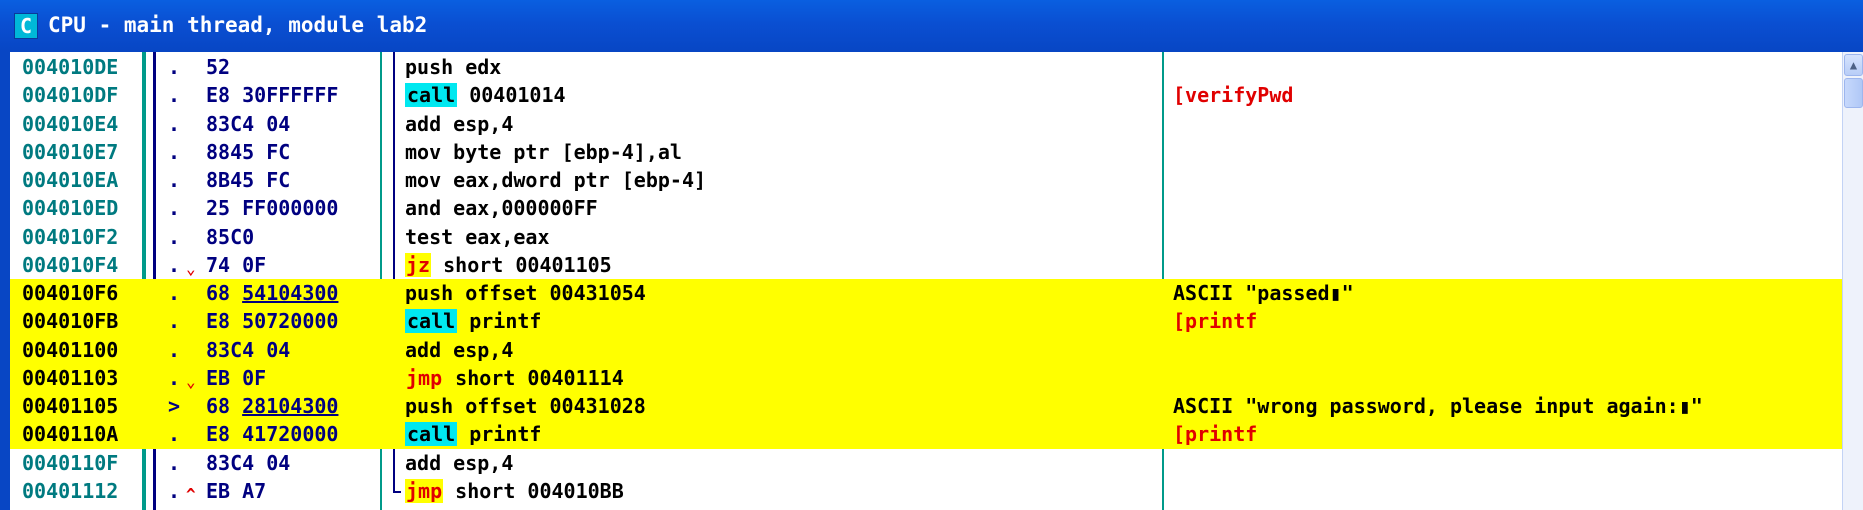 Image resolution: width=1863 pixels, height=510 pixels. I want to click on hex-bytes: E8 50720000, so click(272, 321).